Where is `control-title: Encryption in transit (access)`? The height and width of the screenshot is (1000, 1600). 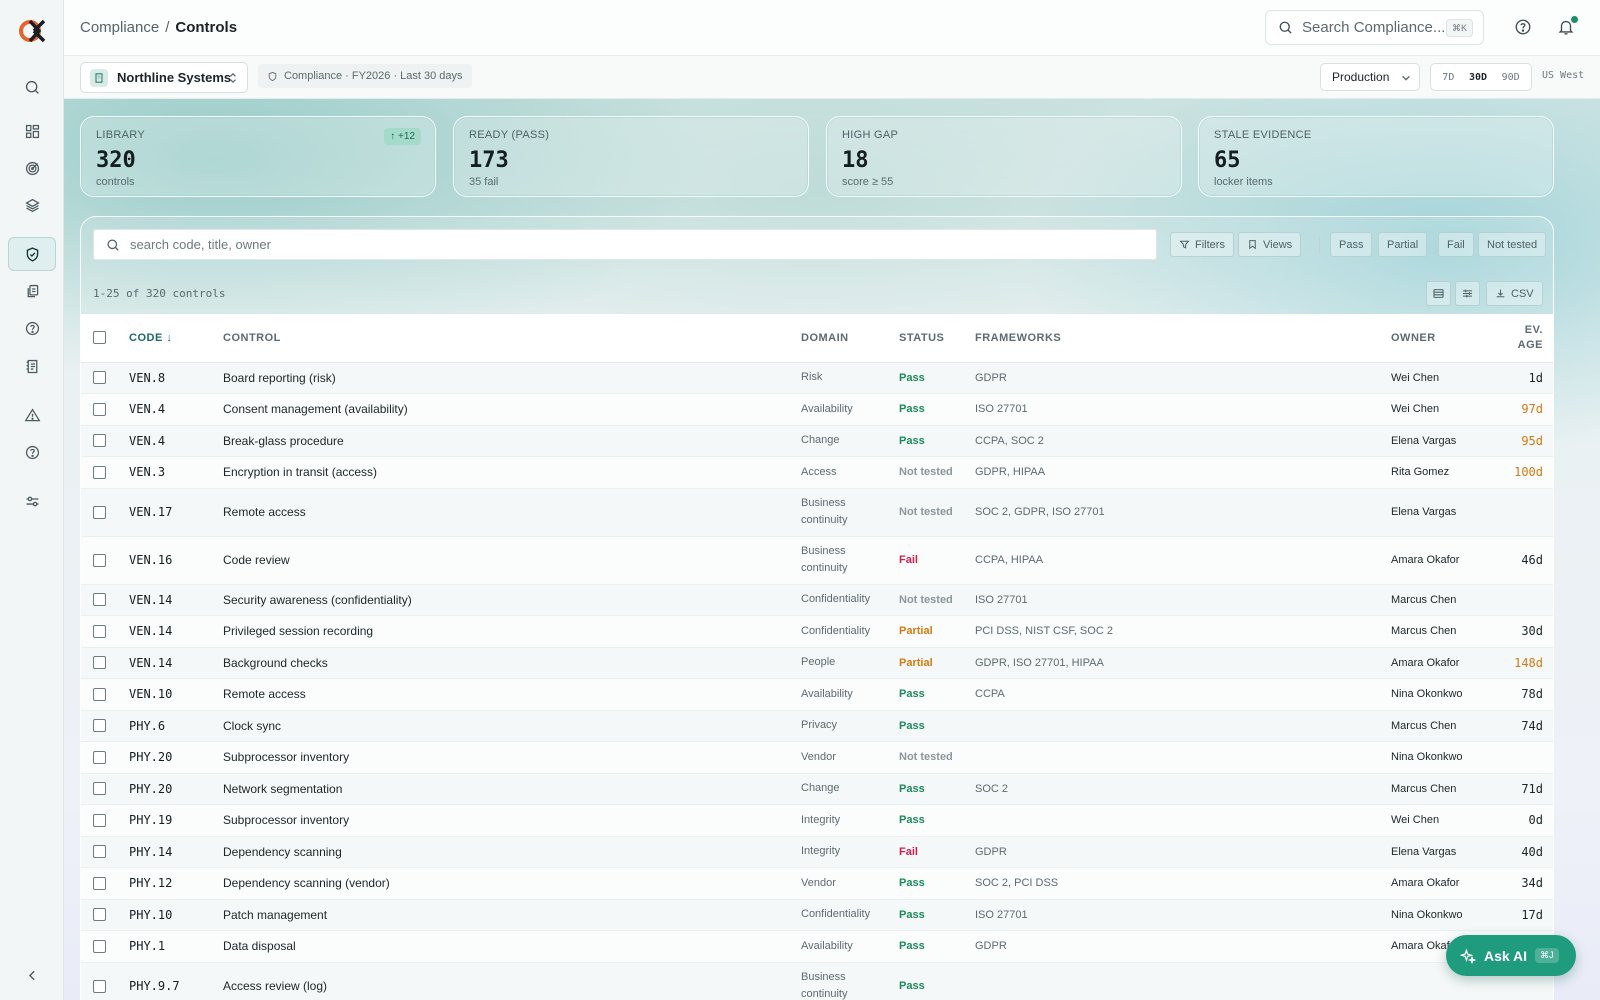 control-title: Encryption in transit (access) is located at coordinates (501, 472).